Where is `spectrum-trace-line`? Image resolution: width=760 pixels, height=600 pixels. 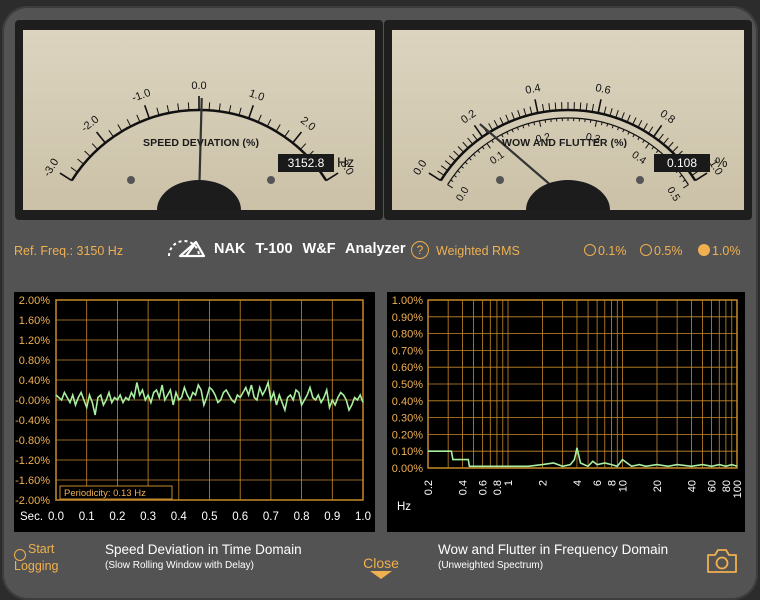 spectrum-trace-line is located at coordinates (583, 457).